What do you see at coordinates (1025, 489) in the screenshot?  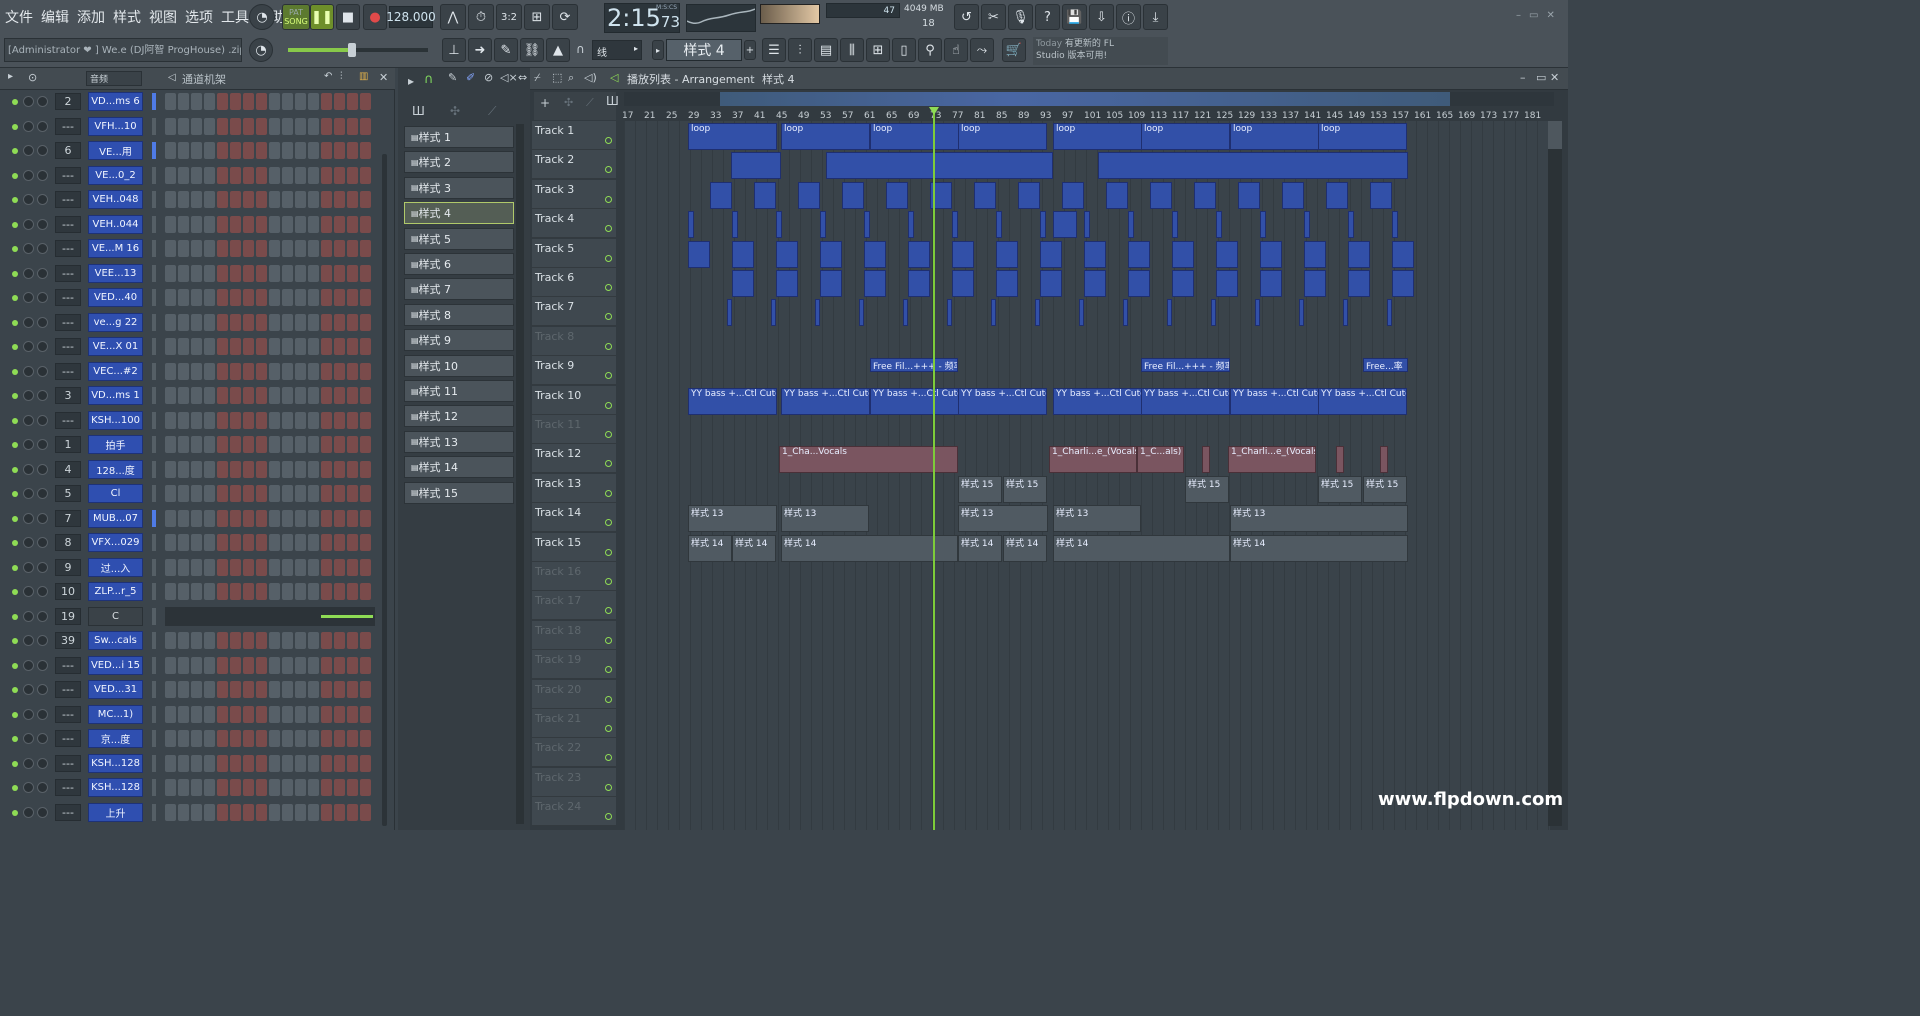 I see `playlist-clip: 样式 15` at bounding box center [1025, 489].